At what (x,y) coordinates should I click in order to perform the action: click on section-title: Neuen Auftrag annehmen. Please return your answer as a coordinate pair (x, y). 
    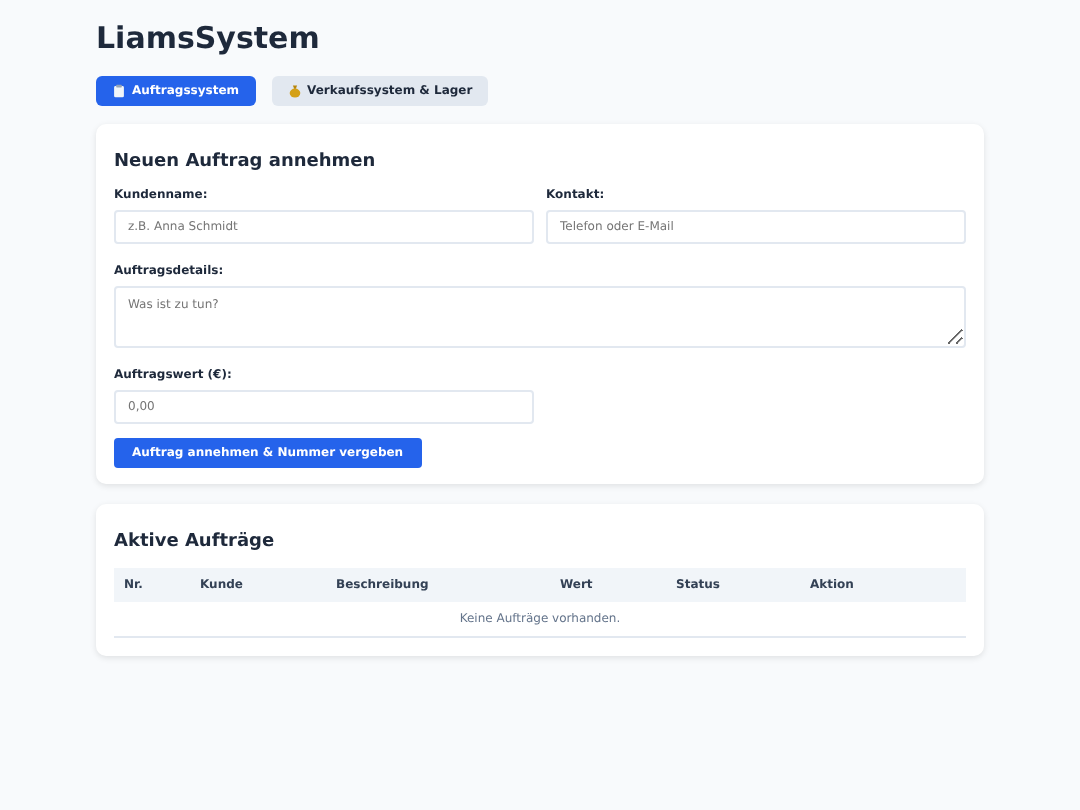
    Looking at the image, I should click on (246, 162).